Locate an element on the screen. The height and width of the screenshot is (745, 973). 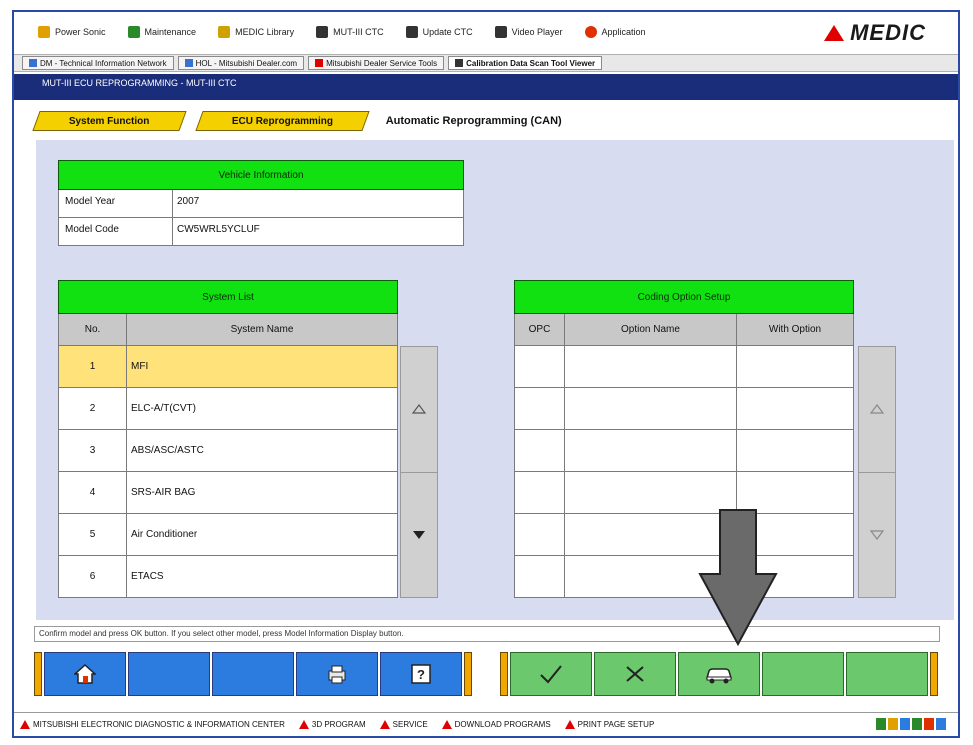
toolbar-item-update-ctc: Update CTC is located at coordinates (439, 32).